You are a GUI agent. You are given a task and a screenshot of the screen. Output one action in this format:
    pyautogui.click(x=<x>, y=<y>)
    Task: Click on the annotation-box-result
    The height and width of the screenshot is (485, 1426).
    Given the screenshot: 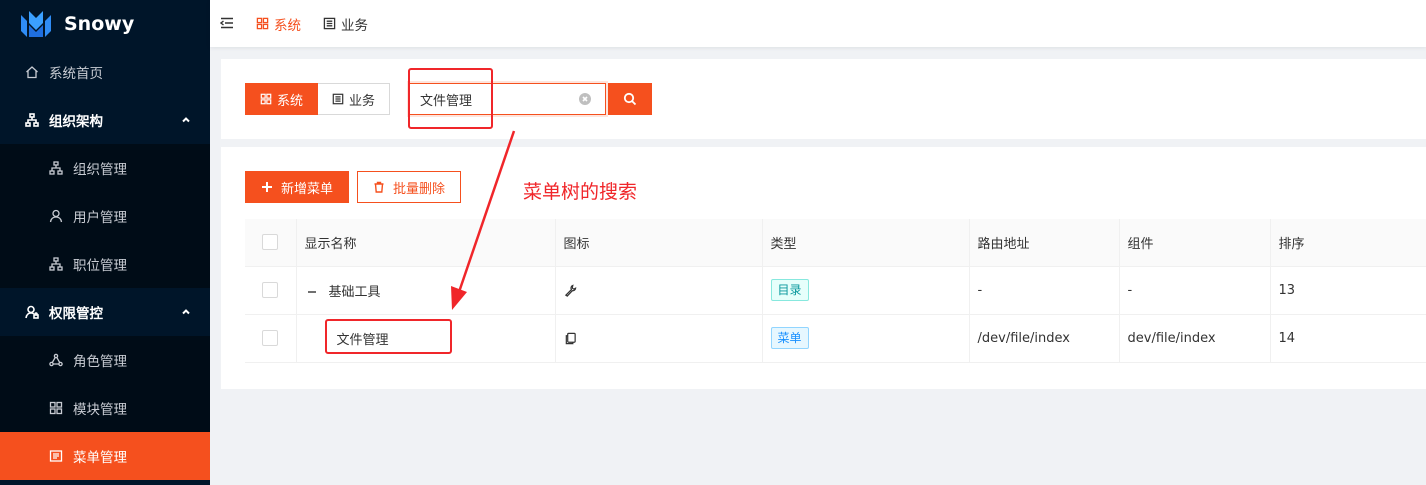 What is the action you would take?
    pyautogui.click(x=388, y=336)
    